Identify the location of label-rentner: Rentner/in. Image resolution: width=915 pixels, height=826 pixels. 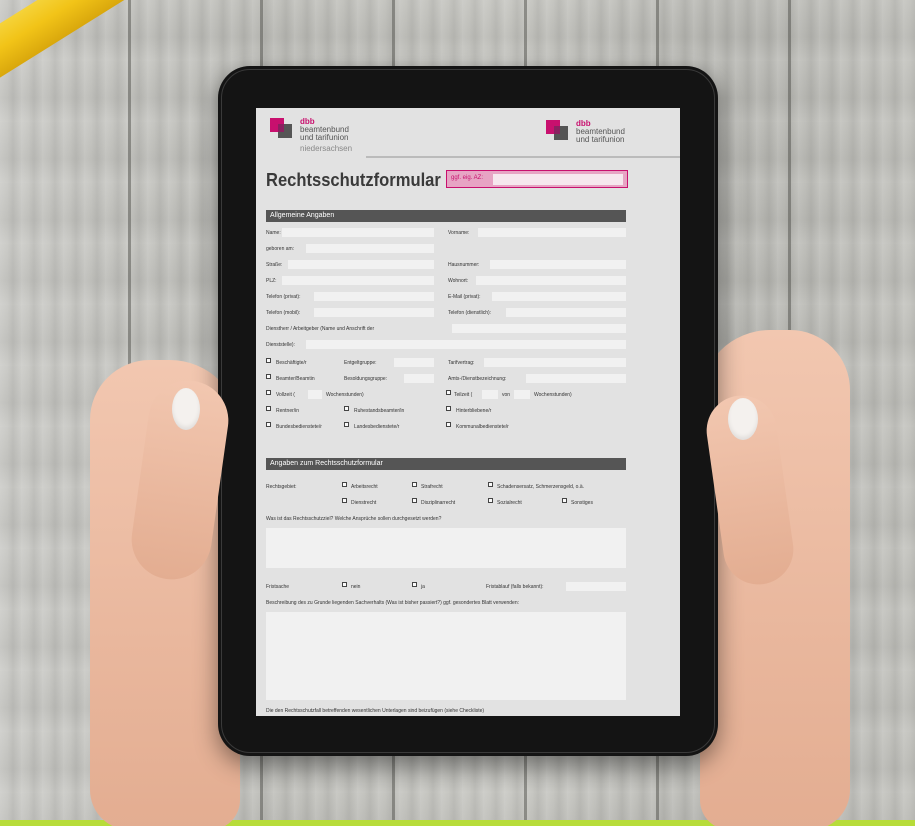
(288, 411).